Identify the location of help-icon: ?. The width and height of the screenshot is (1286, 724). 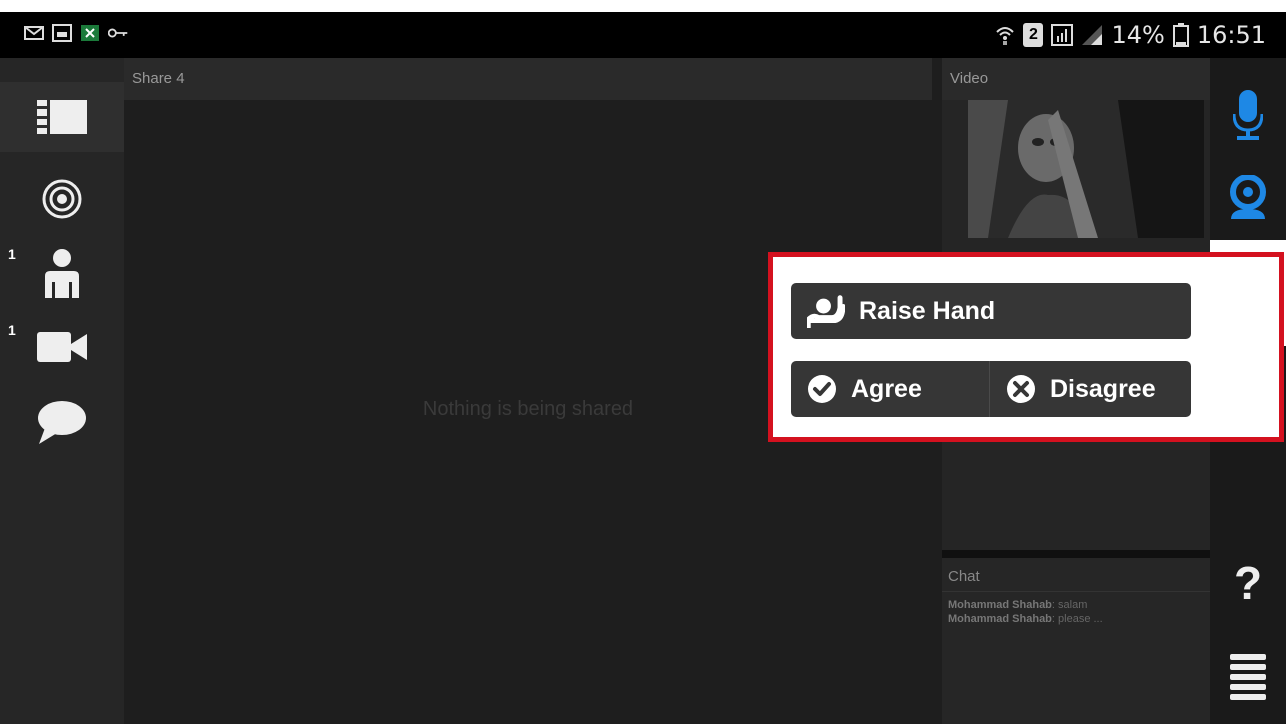
(1248, 583).